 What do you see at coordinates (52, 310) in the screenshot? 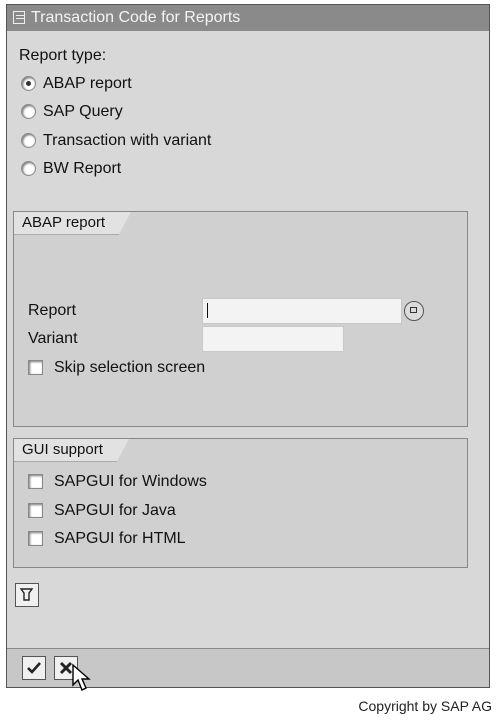
I see `report-label: Report` at bounding box center [52, 310].